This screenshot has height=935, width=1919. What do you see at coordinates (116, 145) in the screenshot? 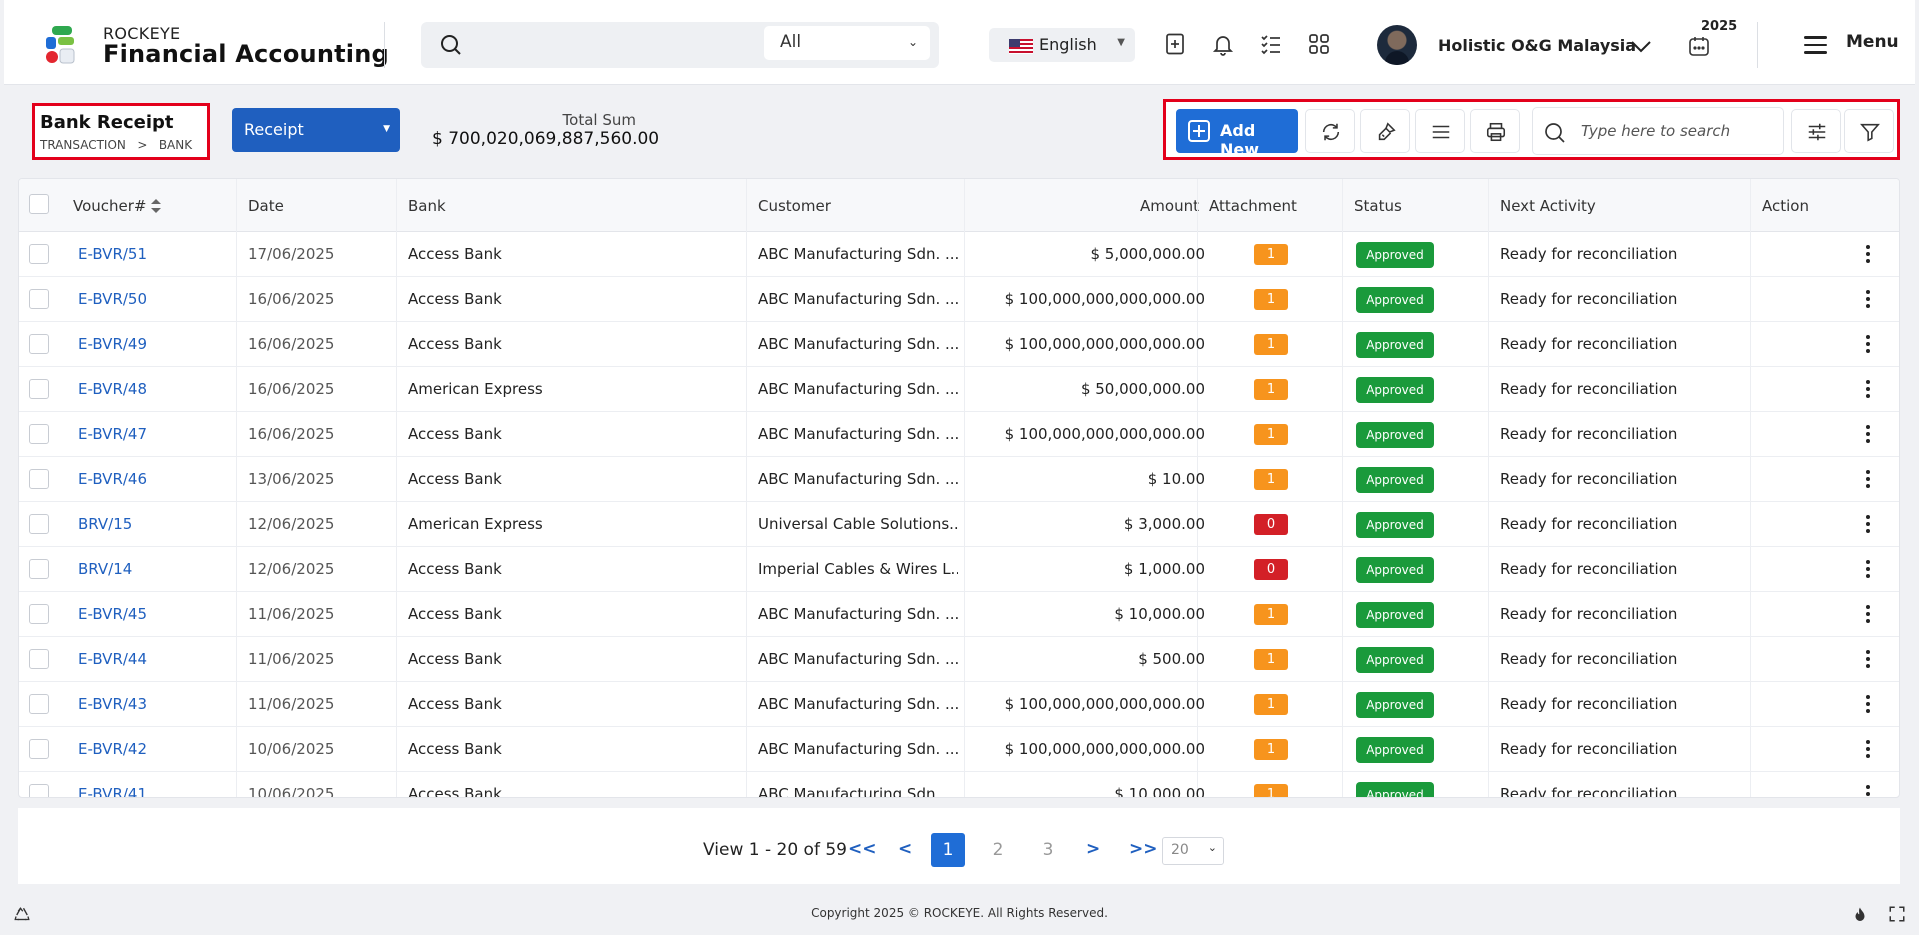
I see `breadcrumb: TRANSACTION > BANK` at bounding box center [116, 145].